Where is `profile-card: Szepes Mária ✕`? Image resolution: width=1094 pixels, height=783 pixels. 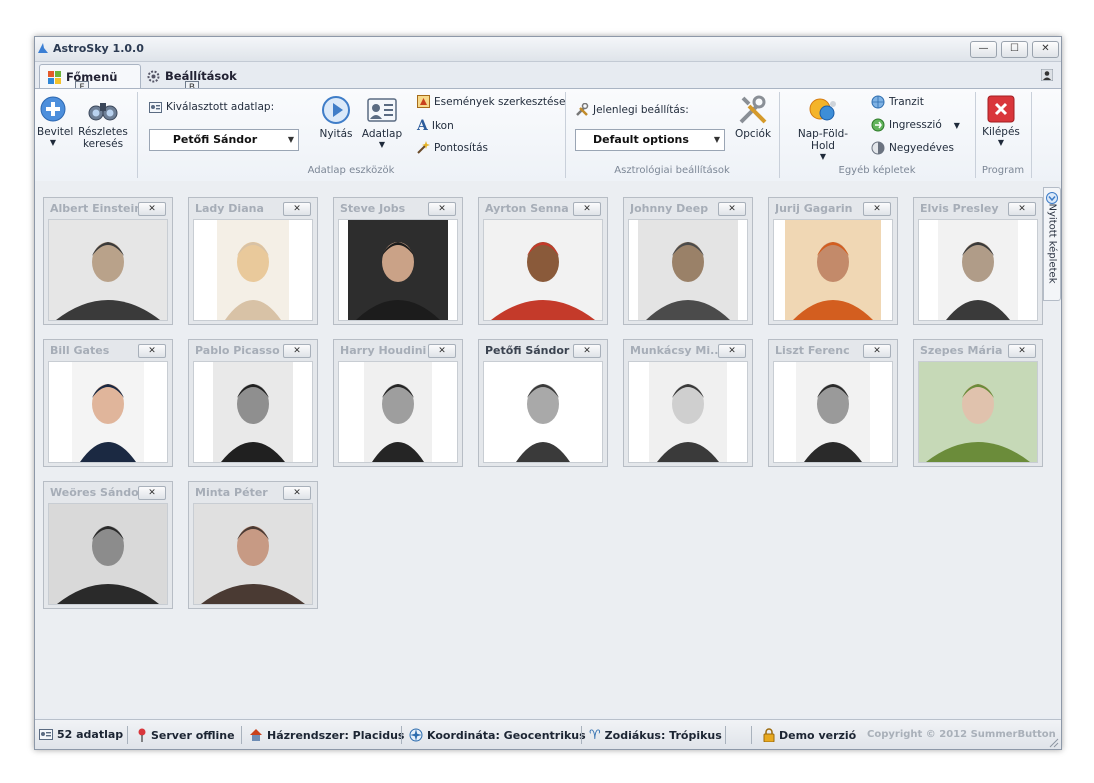 profile-card: Szepes Mária ✕ is located at coordinates (978, 403).